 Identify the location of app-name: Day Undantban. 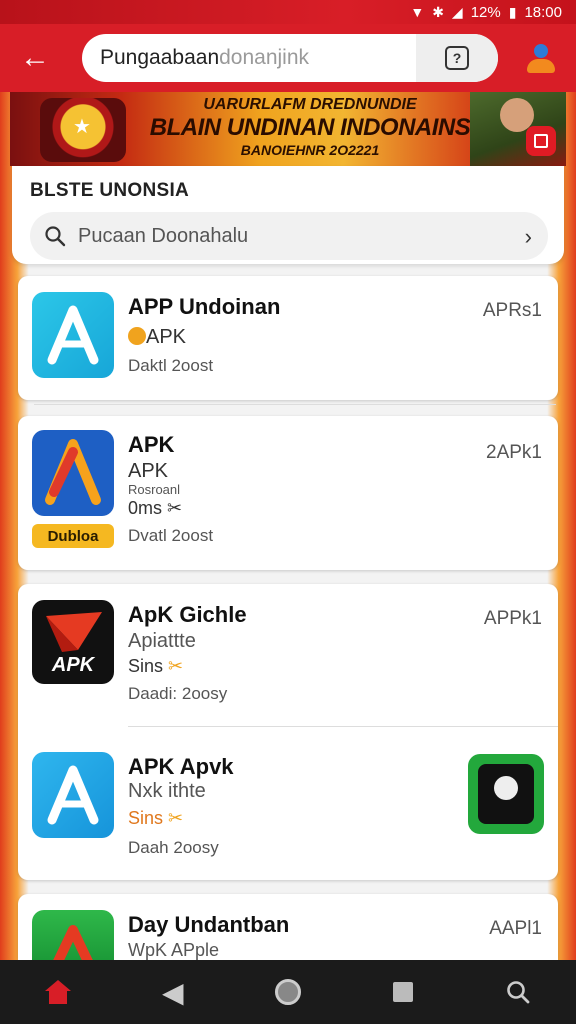
(209, 924).